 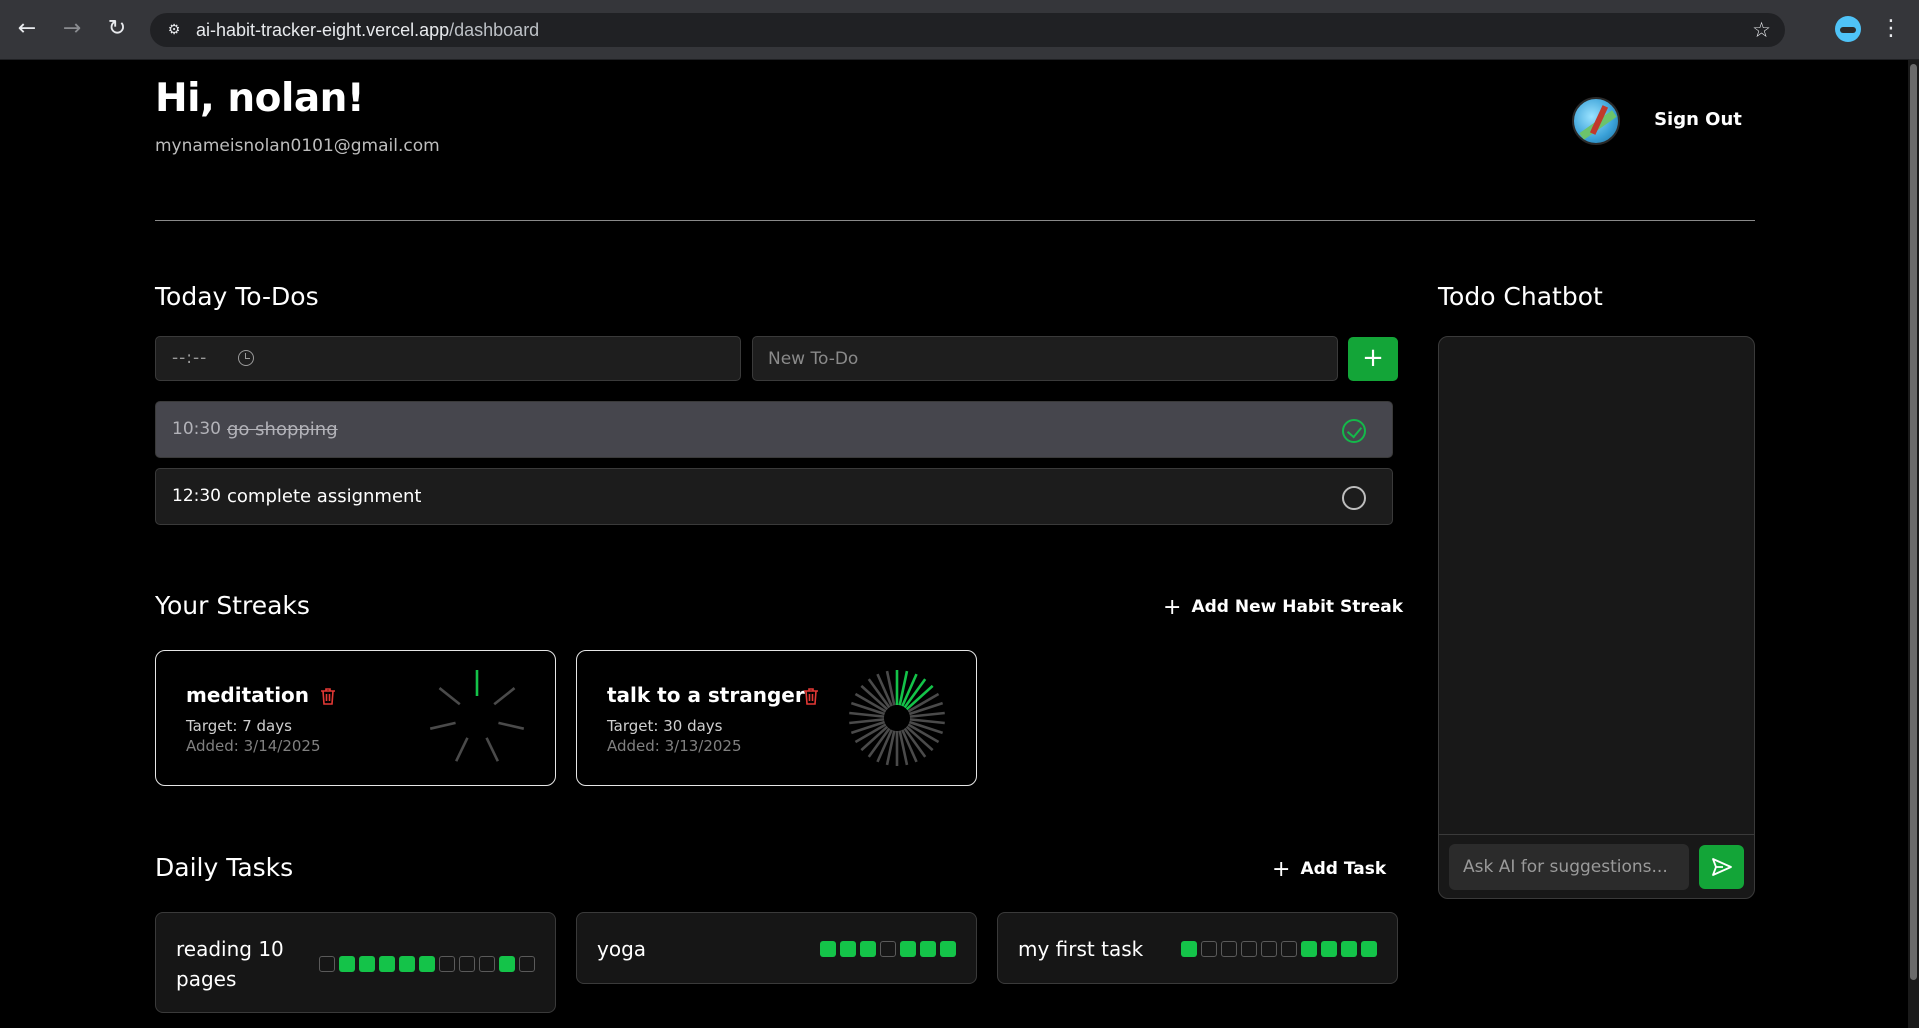 What do you see at coordinates (1354, 498) in the screenshot?
I see `empty-circle-icon` at bounding box center [1354, 498].